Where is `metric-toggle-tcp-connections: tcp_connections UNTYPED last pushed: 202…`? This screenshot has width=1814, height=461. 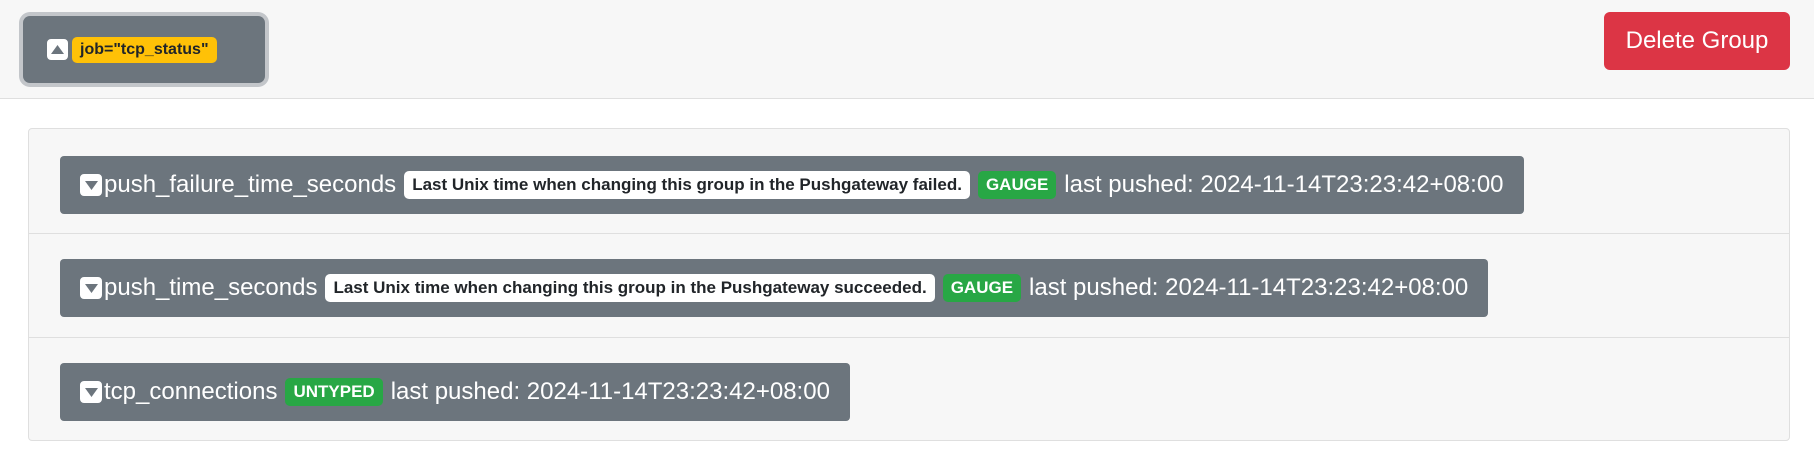
metric-toggle-tcp-connections: tcp_connections UNTYPED last pushed: 202… is located at coordinates (455, 392).